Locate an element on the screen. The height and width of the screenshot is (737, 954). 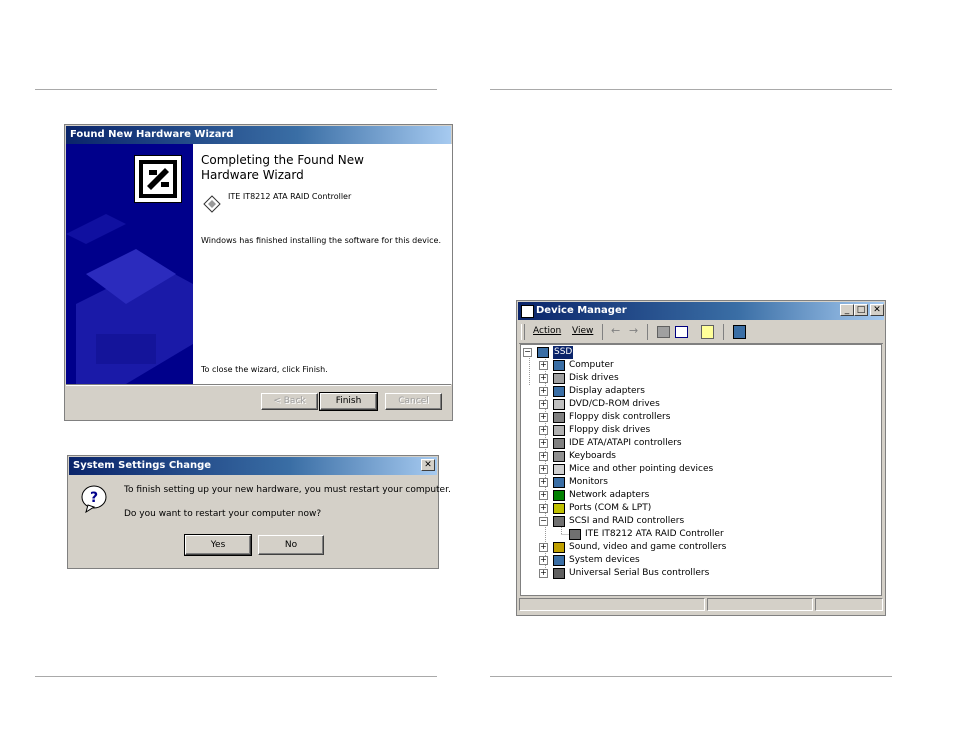
wizard-title-bar: Found New Hardware Wizard is located at coordinates (258, 135).